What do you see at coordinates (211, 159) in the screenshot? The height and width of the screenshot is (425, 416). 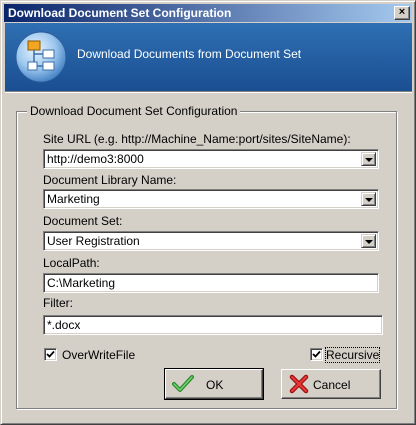 I see `site-url-combobox: http://demo3:8000` at bounding box center [211, 159].